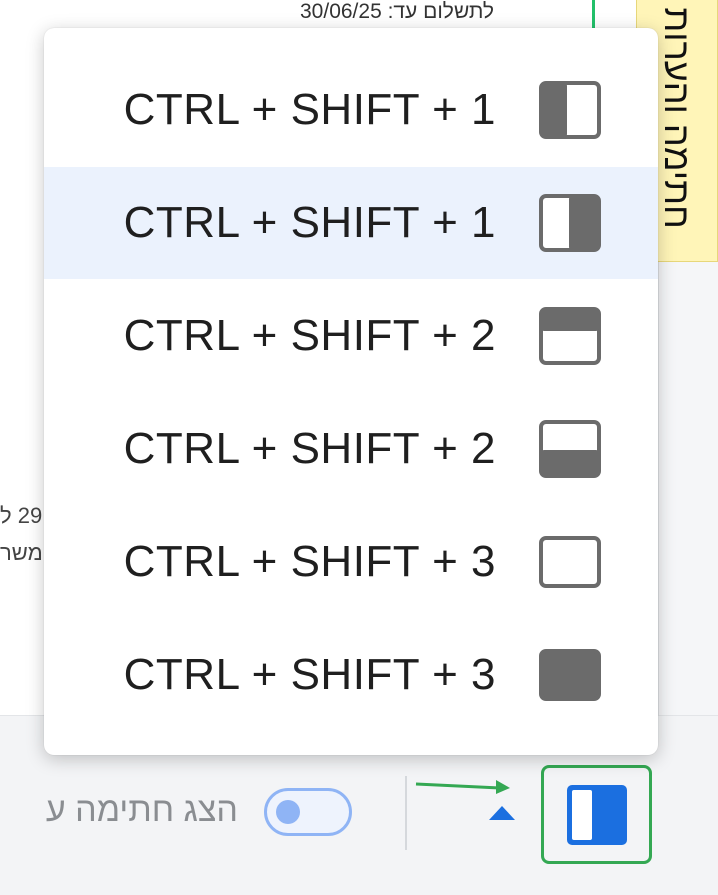 The width and height of the screenshot is (718, 895). What do you see at coordinates (462, 787) in the screenshot?
I see `pointer-arrow-icon` at bounding box center [462, 787].